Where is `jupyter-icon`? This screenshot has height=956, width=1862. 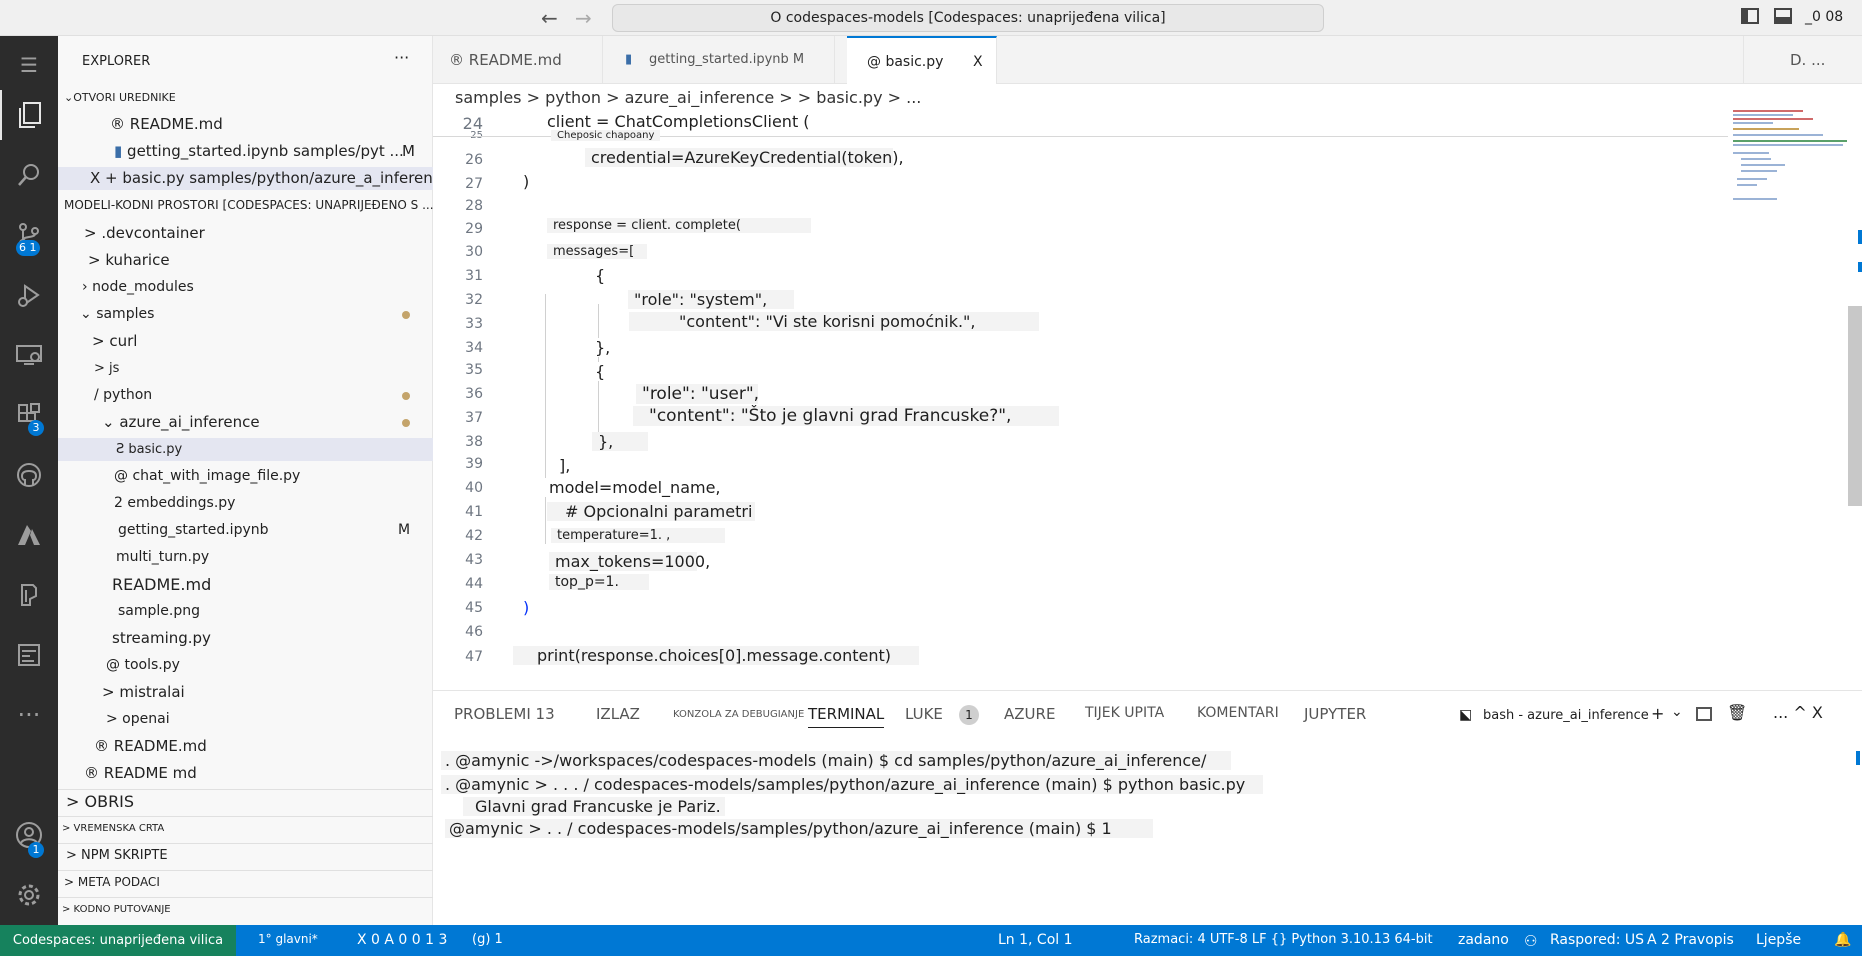
jupyter-icon is located at coordinates (29, 655).